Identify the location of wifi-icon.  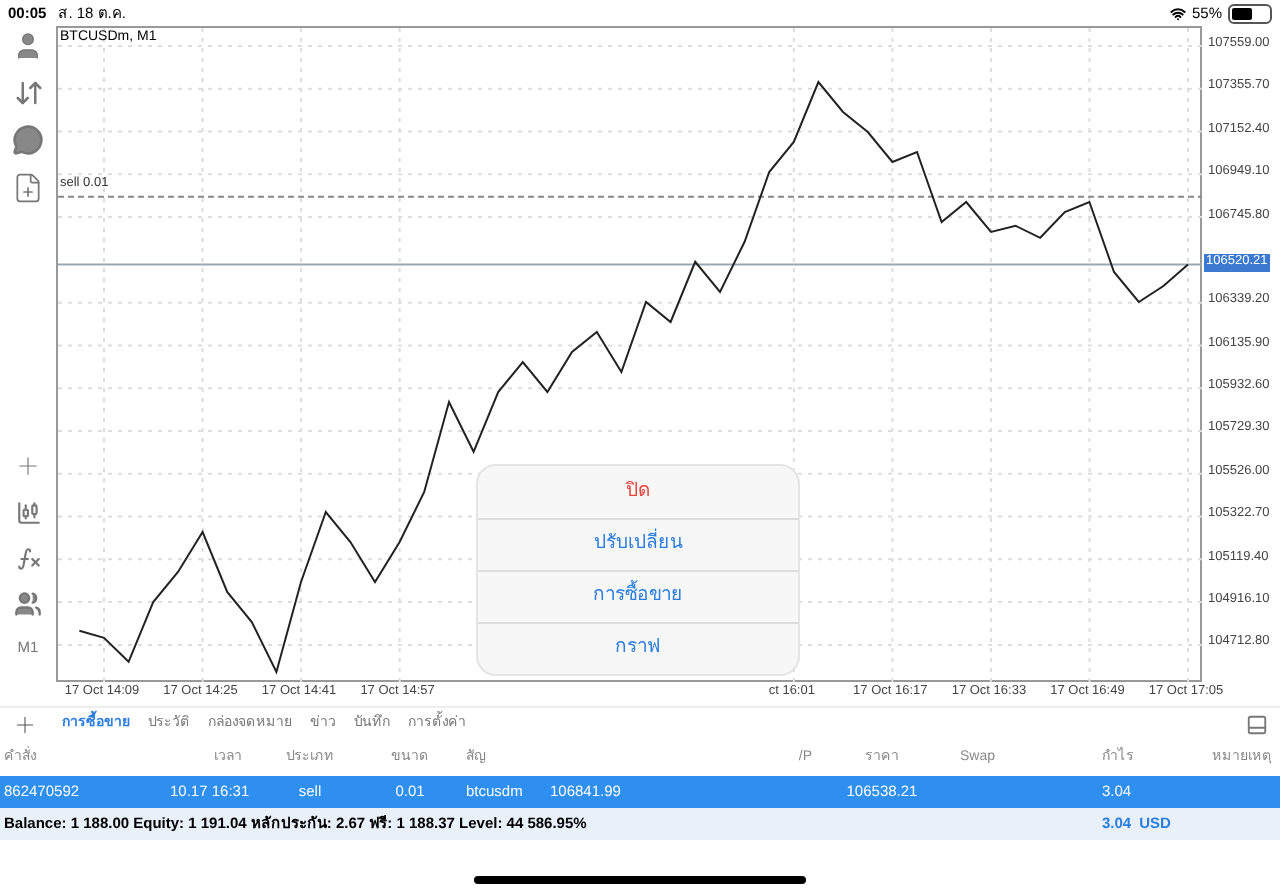
(1177, 13).